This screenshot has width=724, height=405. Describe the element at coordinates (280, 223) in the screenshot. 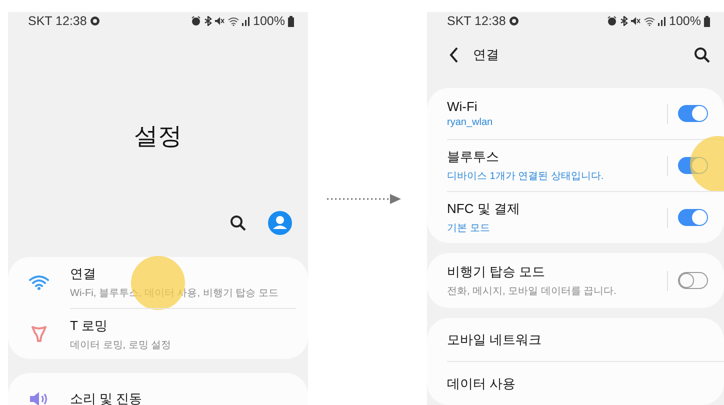

I see `profile-icon` at that location.